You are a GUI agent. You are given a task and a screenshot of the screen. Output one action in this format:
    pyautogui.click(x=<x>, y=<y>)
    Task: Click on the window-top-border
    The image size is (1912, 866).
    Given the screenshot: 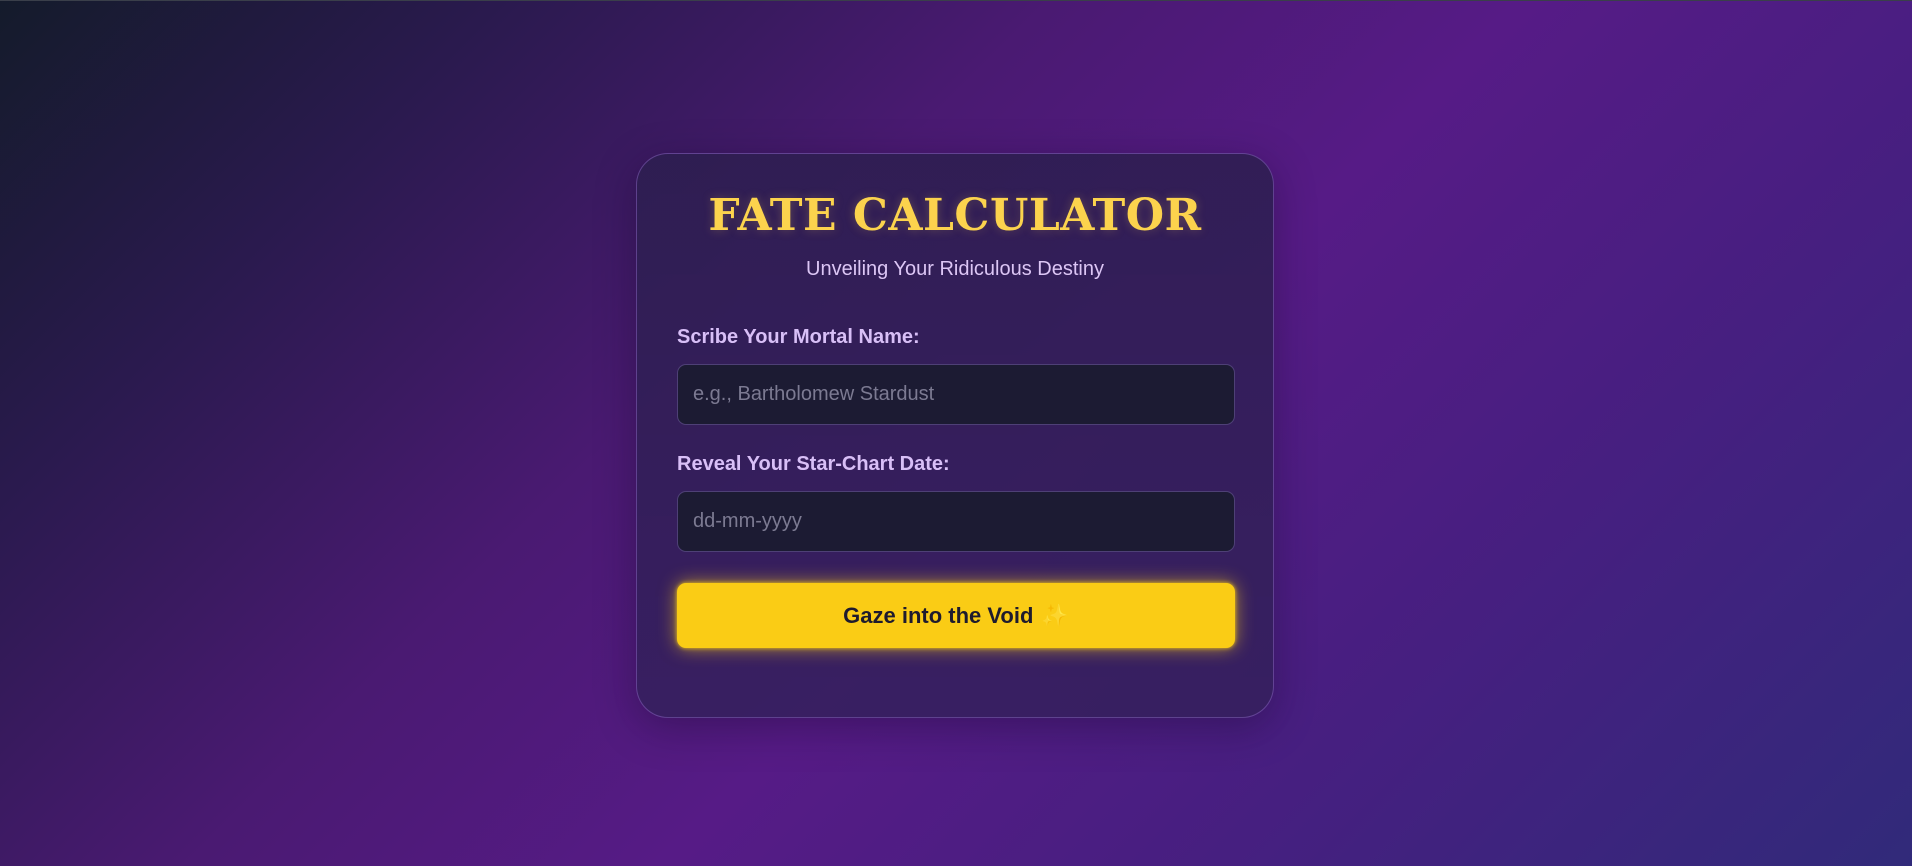 What is the action you would take?
    pyautogui.click(x=956, y=0)
    